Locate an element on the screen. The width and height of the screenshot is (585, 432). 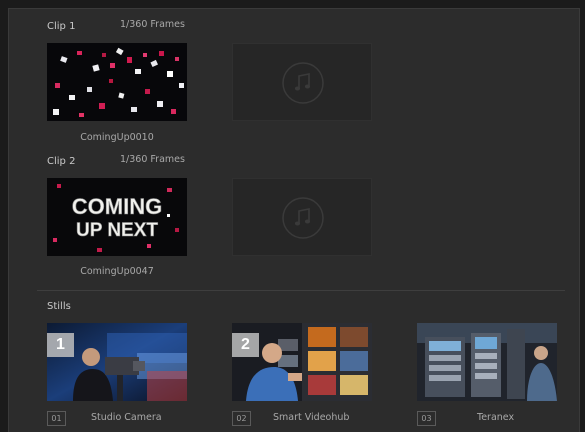
still-3-image is located at coordinates (487, 362).